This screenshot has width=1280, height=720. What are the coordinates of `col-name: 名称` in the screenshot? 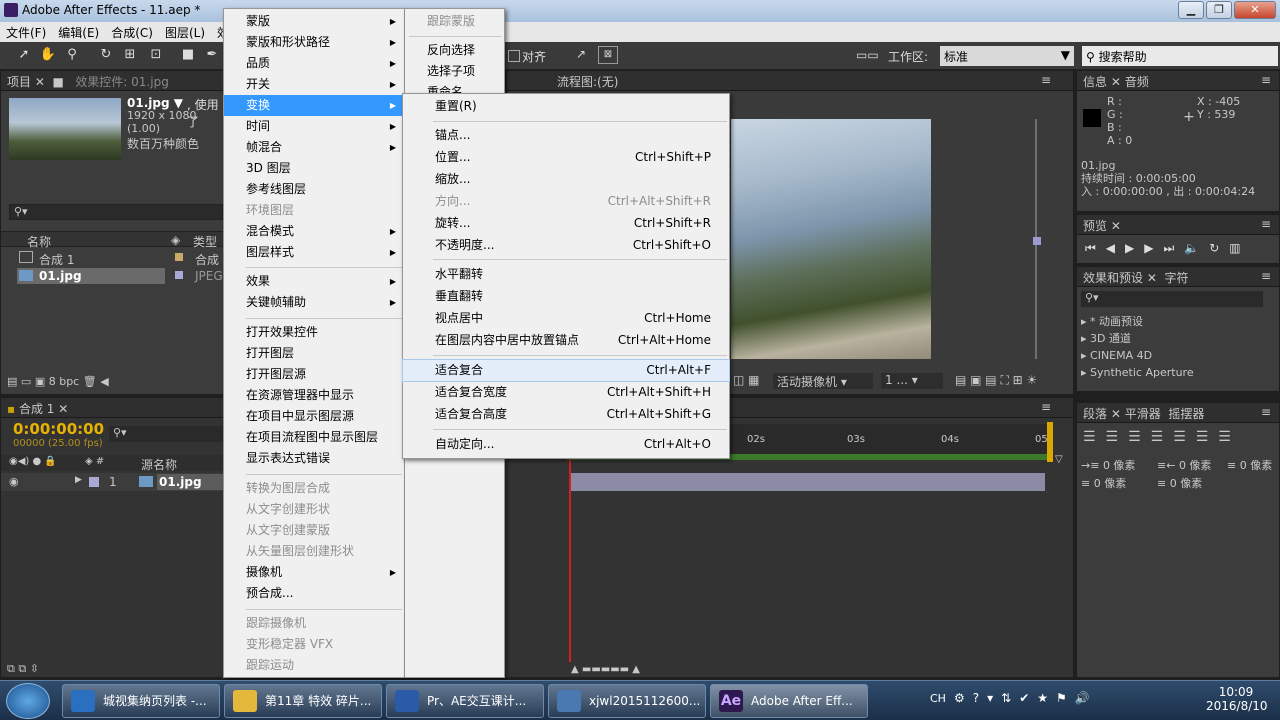 It's located at (39, 241).